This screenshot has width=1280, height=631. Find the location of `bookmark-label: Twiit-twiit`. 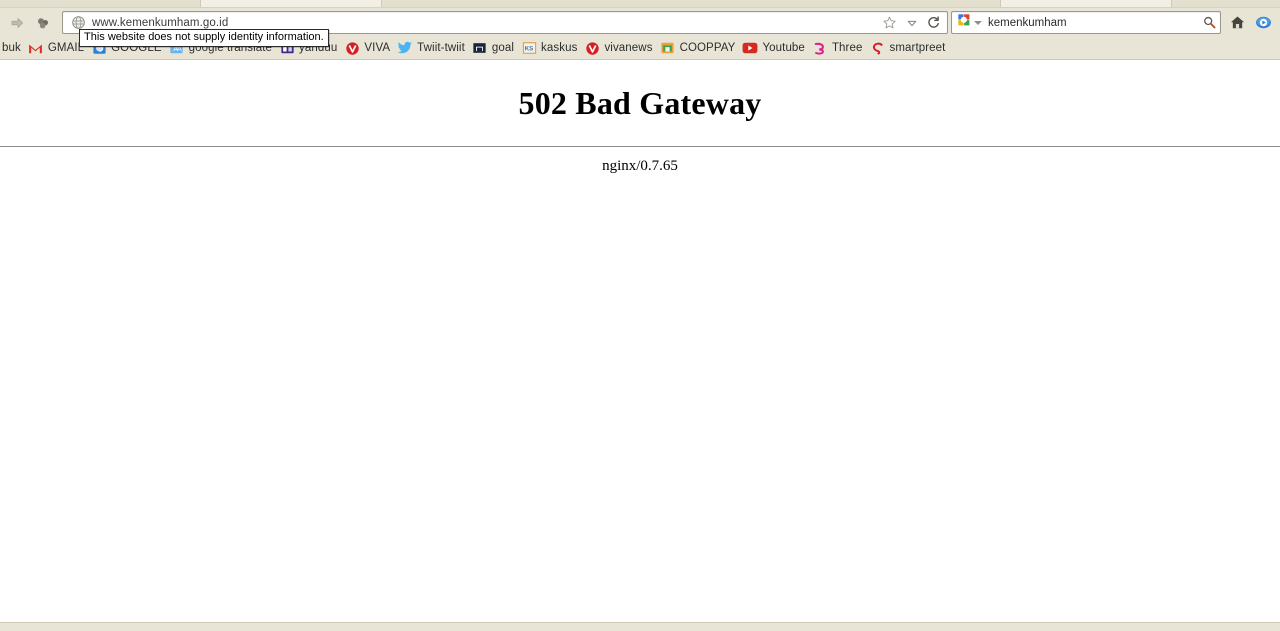

bookmark-label: Twiit-twiit is located at coordinates (441, 48).